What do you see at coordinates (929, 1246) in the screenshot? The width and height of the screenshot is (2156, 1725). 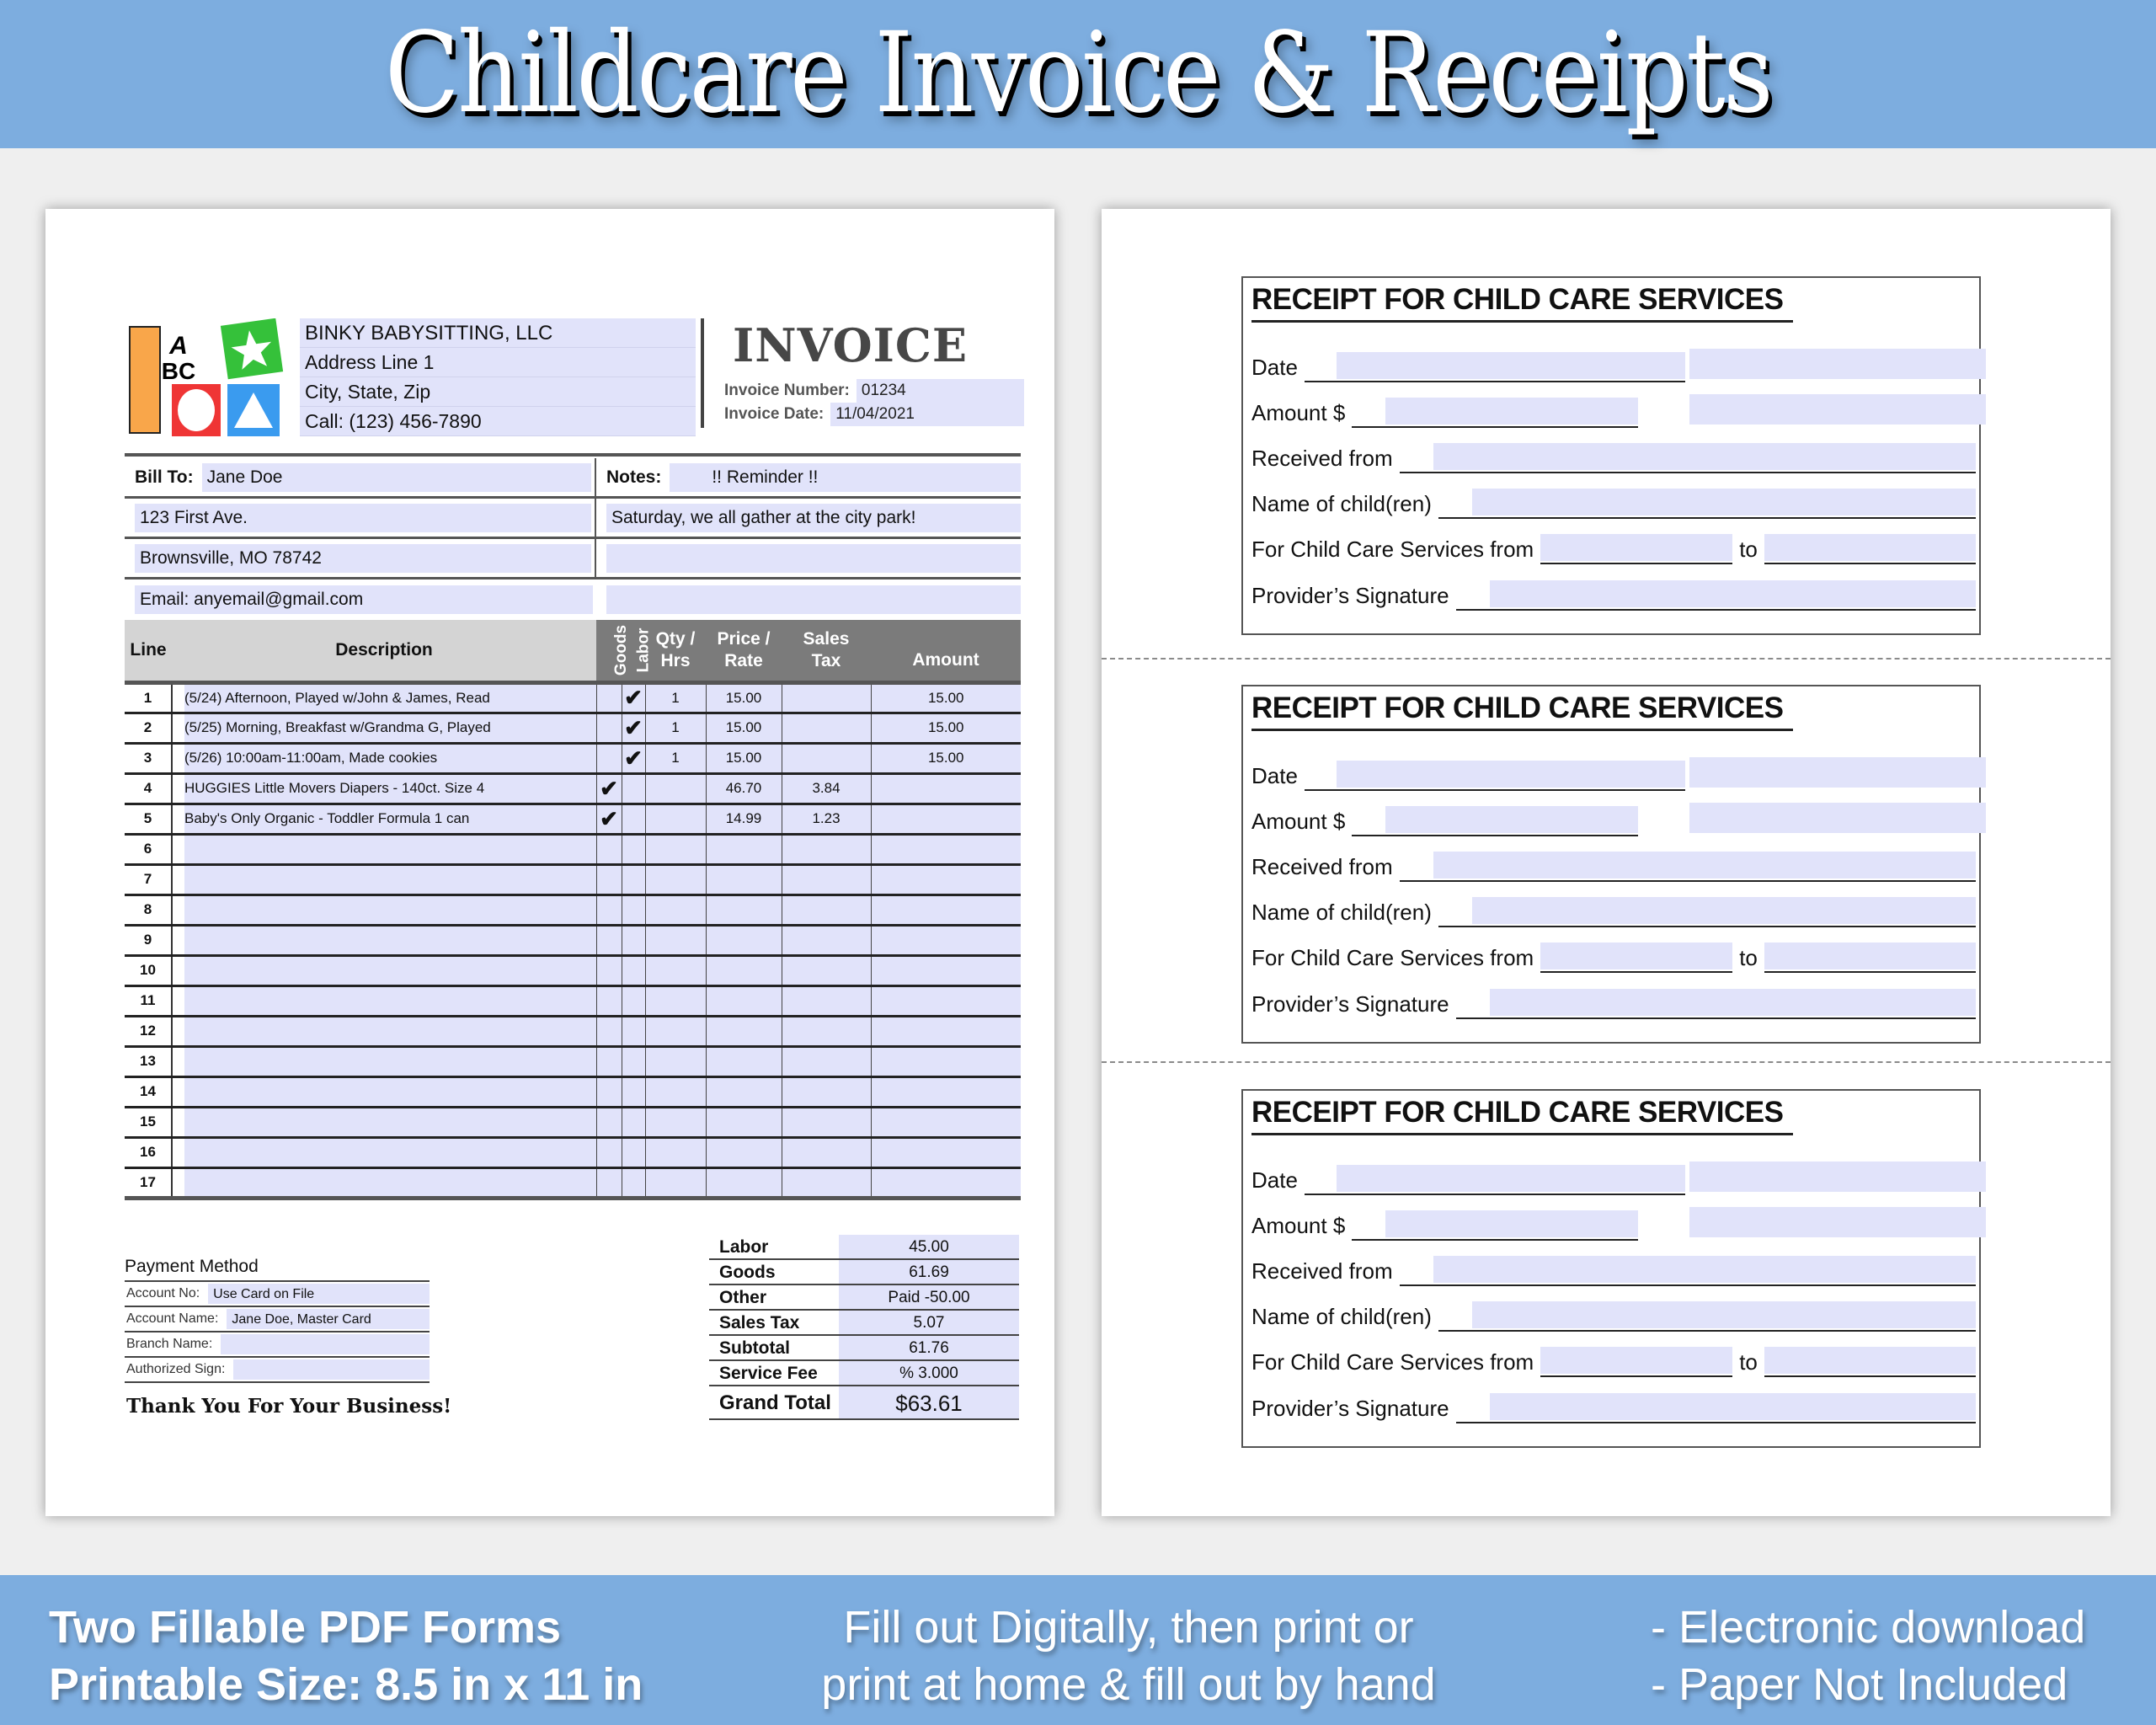 I see `labor-total-field: 45.00` at bounding box center [929, 1246].